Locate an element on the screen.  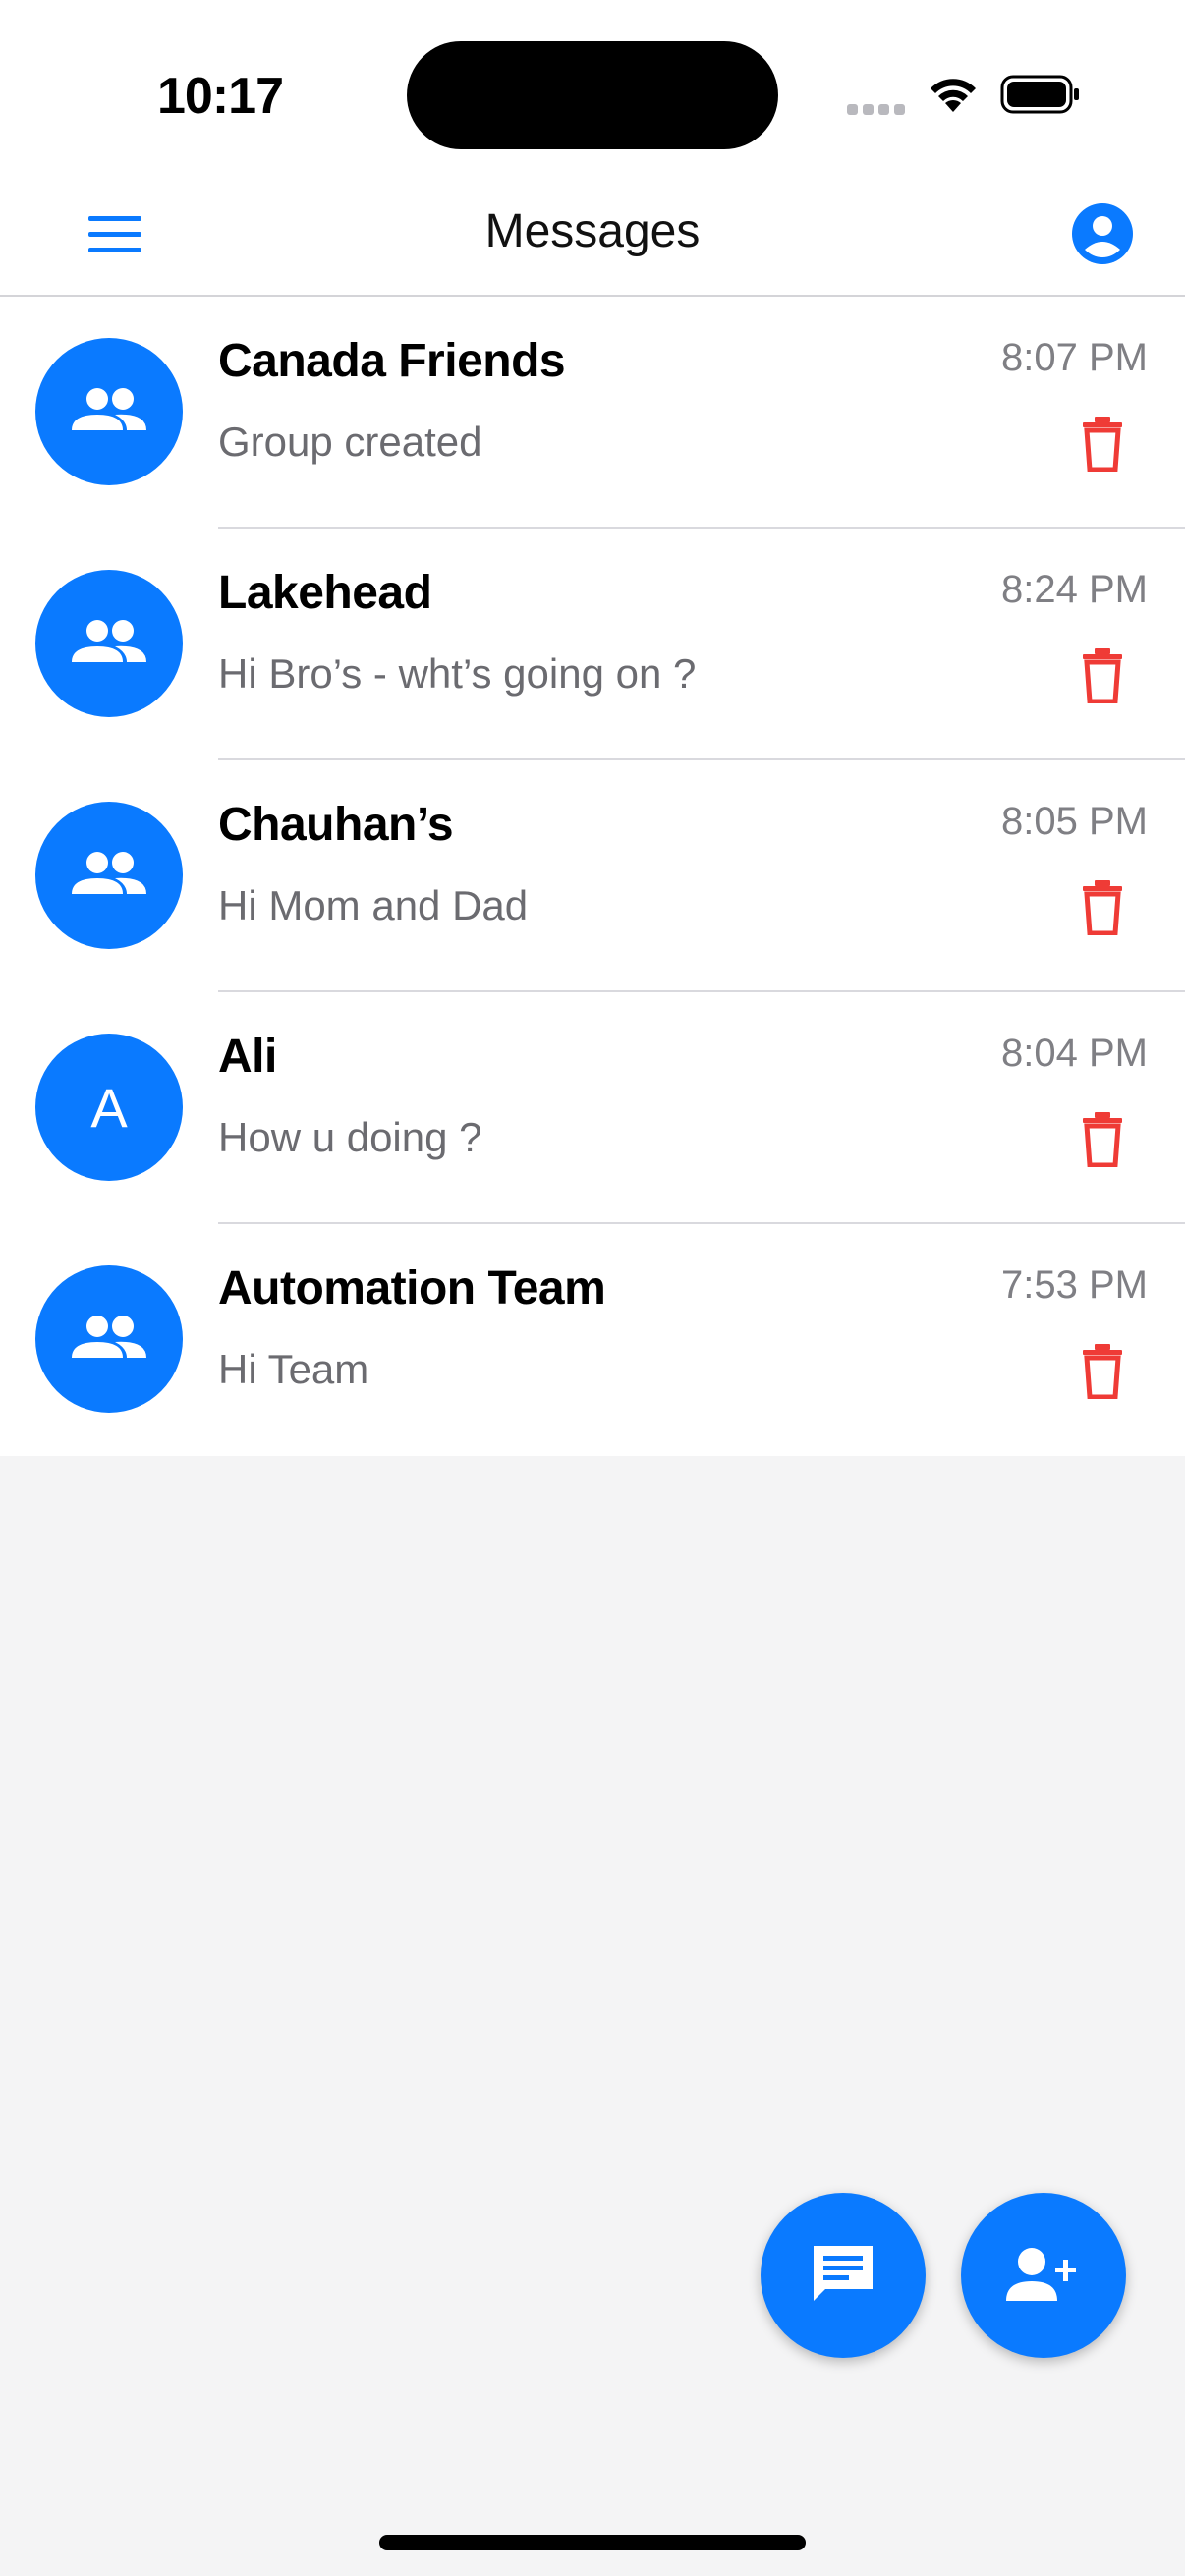
conversation-name: Lakehead is located at coordinates (325, 593).